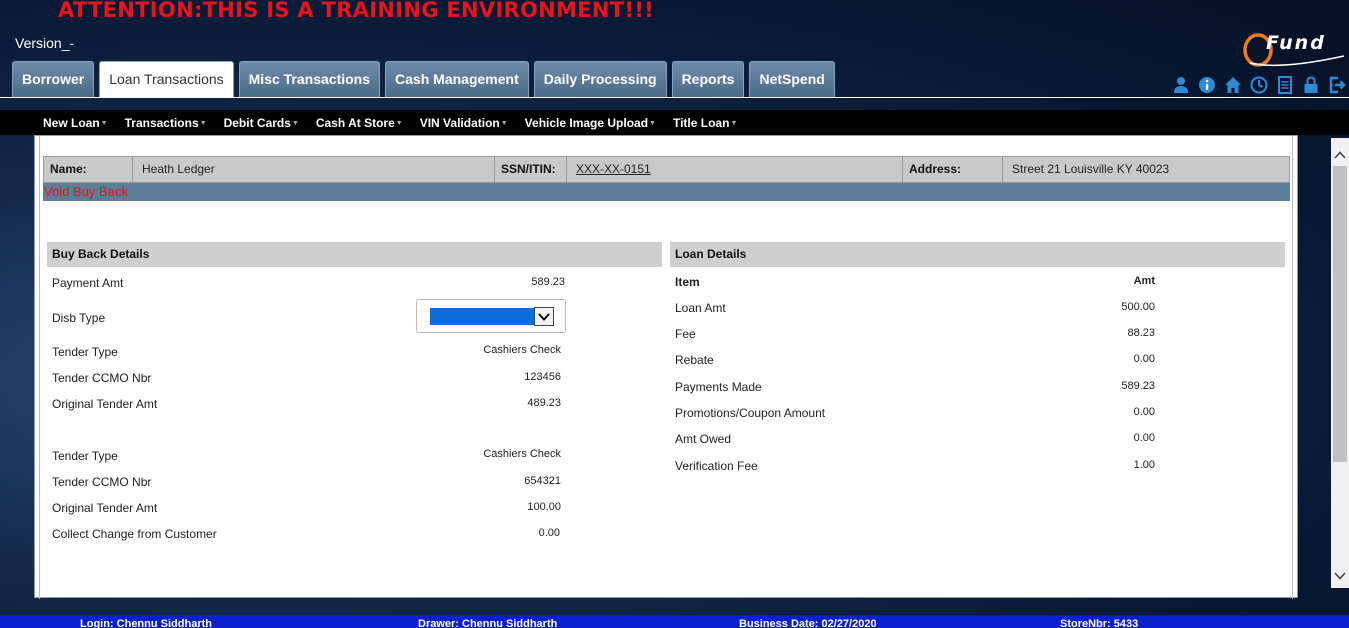  I want to click on subnav-cash-at-store: Cash At Store▼, so click(359, 123).